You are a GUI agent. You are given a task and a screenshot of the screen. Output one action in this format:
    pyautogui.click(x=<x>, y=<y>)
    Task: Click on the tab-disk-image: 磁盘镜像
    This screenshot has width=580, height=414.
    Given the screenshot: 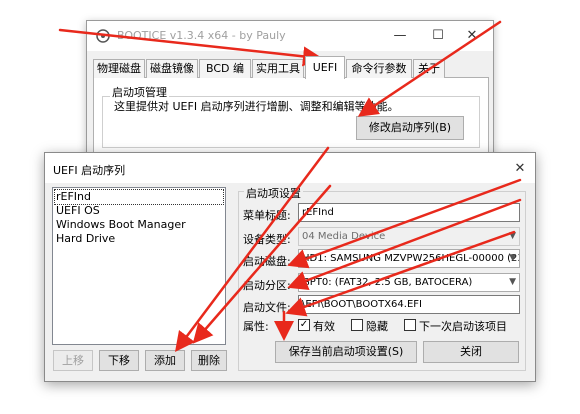 What is the action you would take?
    pyautogui.click(x=172, y=68)
    